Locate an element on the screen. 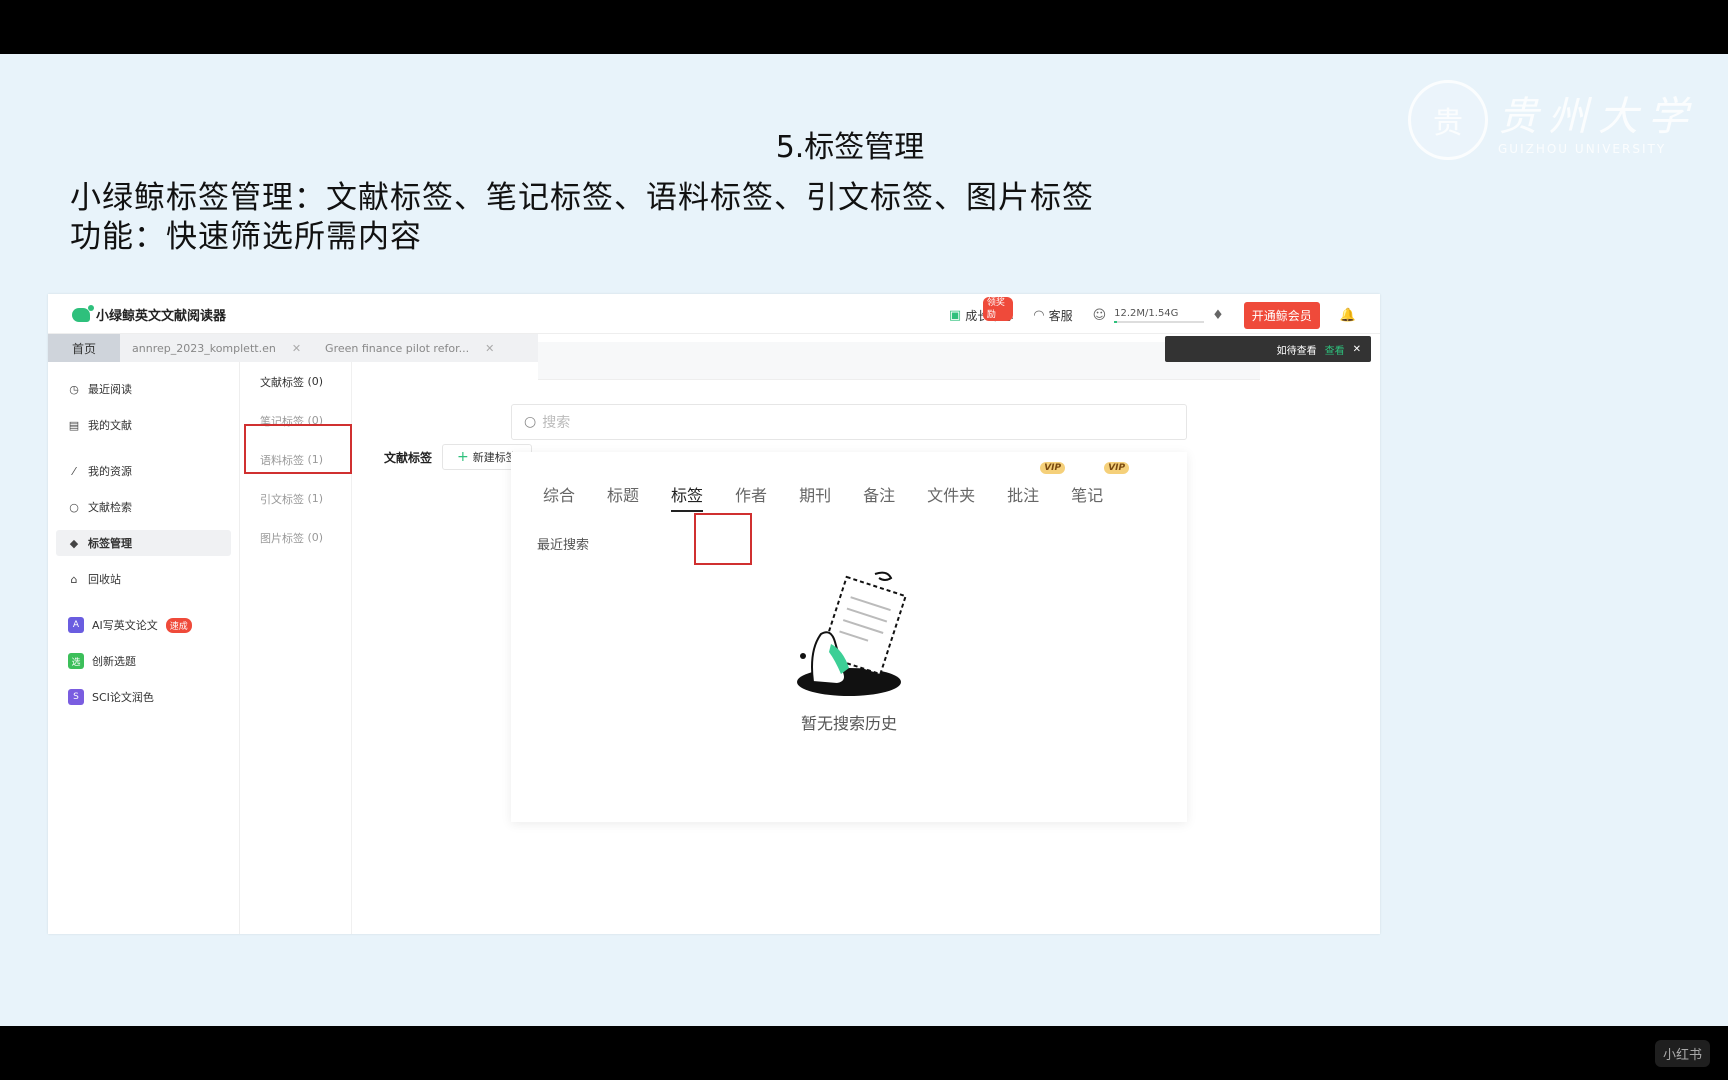 This screenshot has height=1080, width=1728. sidebar-item-label: AI写英文论文 is located at coordinates (125, 625).